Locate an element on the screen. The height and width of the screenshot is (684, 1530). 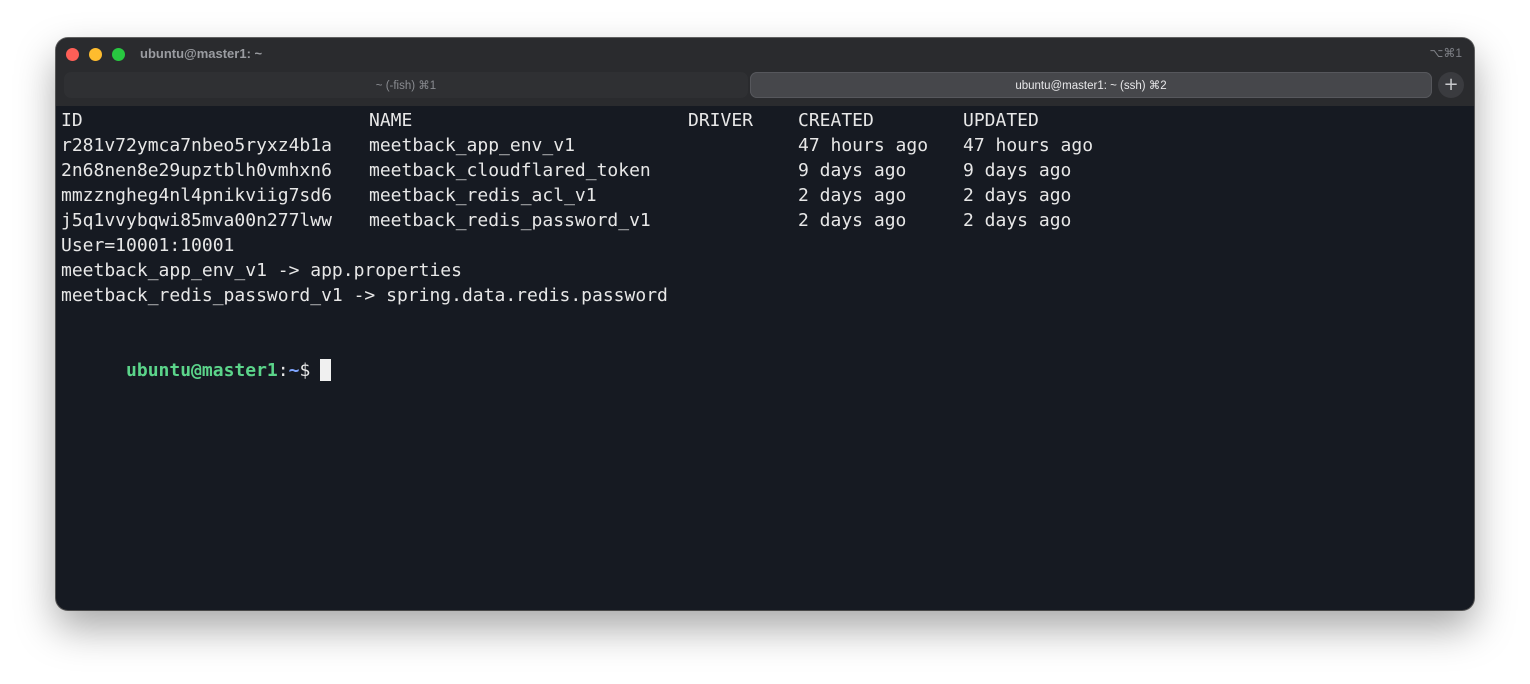
prompt-line: ubuntu@master1:~$ is located at coordinates (196, 357).